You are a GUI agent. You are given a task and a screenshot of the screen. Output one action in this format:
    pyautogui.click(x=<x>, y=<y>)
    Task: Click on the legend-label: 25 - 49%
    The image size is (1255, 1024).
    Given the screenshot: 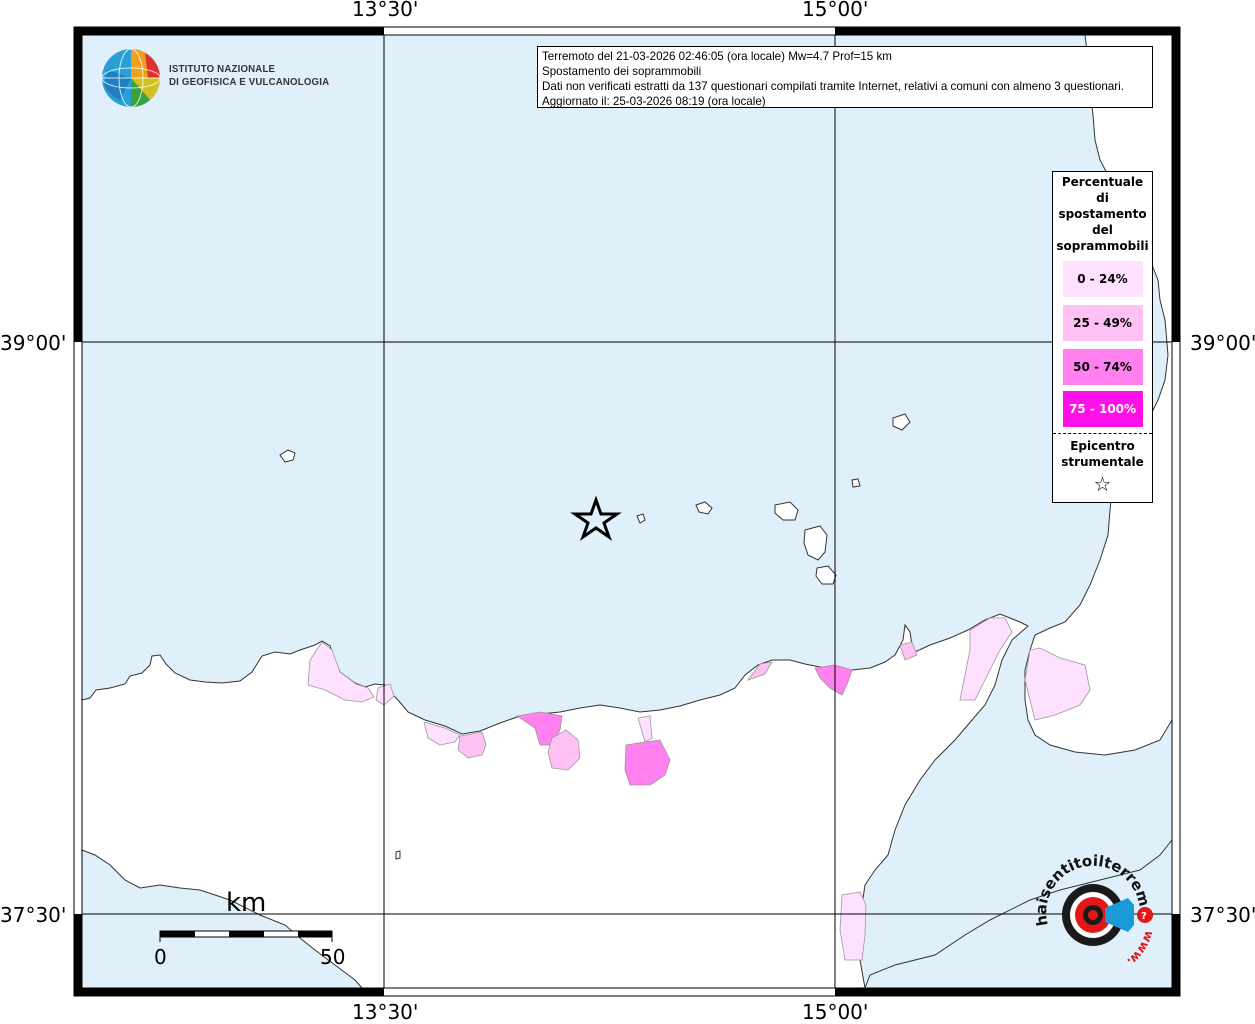 What is the action you would take?
    pyautogui.click(x=1102, y=323)
    